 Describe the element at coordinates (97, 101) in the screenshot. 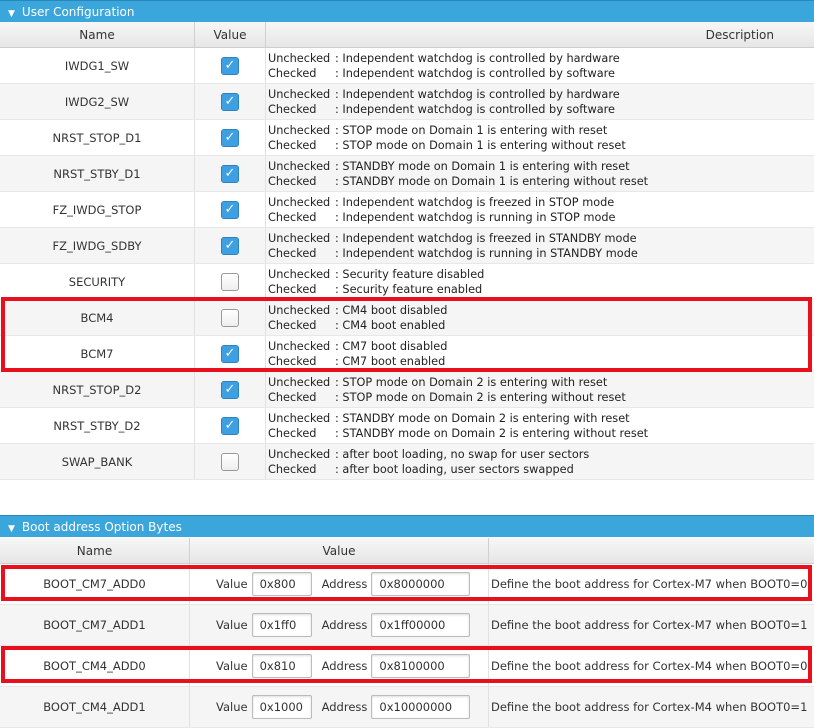

I see `option-name: IWDG2_SW` at that location.